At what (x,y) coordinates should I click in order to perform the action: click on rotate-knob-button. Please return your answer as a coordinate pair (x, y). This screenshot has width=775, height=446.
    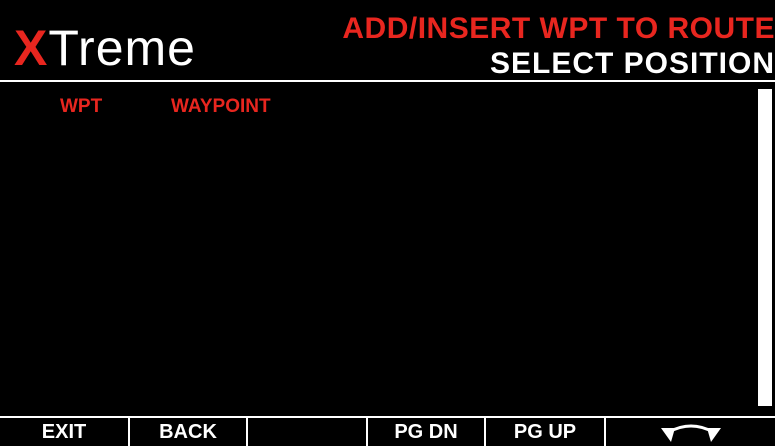
    Looking at the image, I should click on (690, 432).